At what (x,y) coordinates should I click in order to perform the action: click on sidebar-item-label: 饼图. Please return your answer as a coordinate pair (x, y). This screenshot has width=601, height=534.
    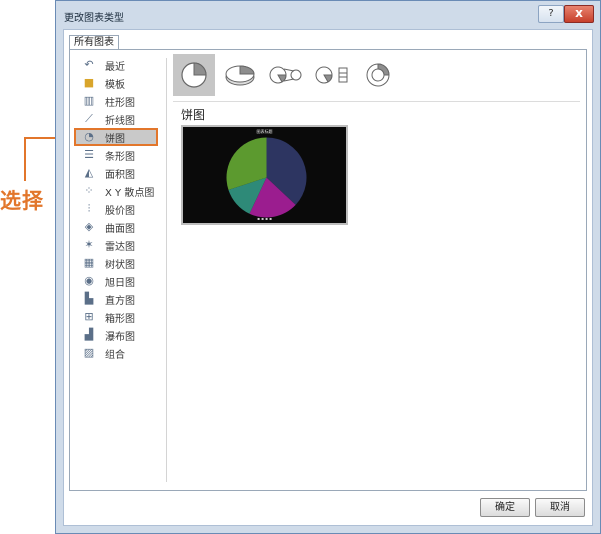
    Looking at the image, I should click on (115, 139).